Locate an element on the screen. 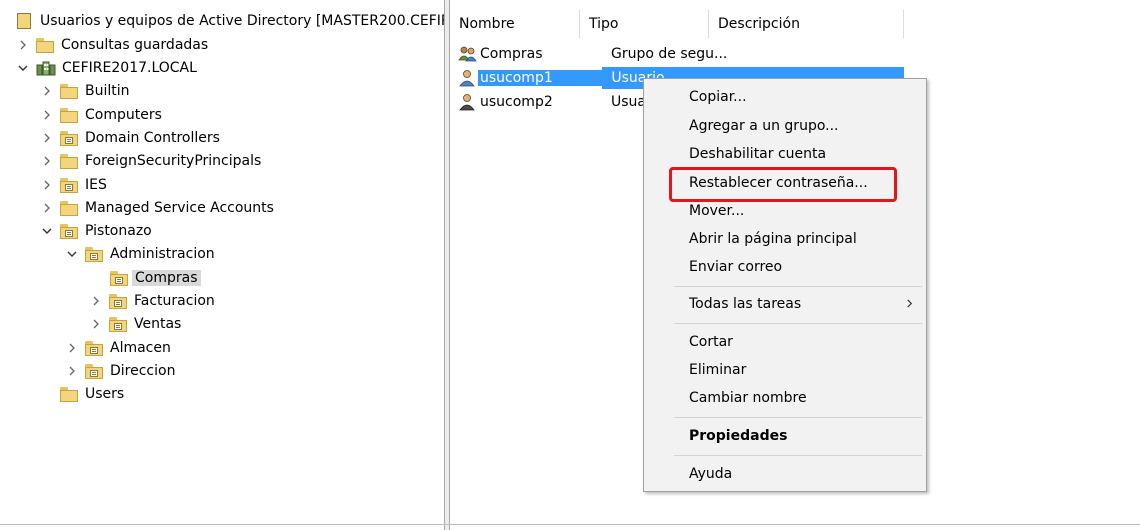 The image size is (1140, 530). annotation-highlight-box is located at coordinates (783, 184).